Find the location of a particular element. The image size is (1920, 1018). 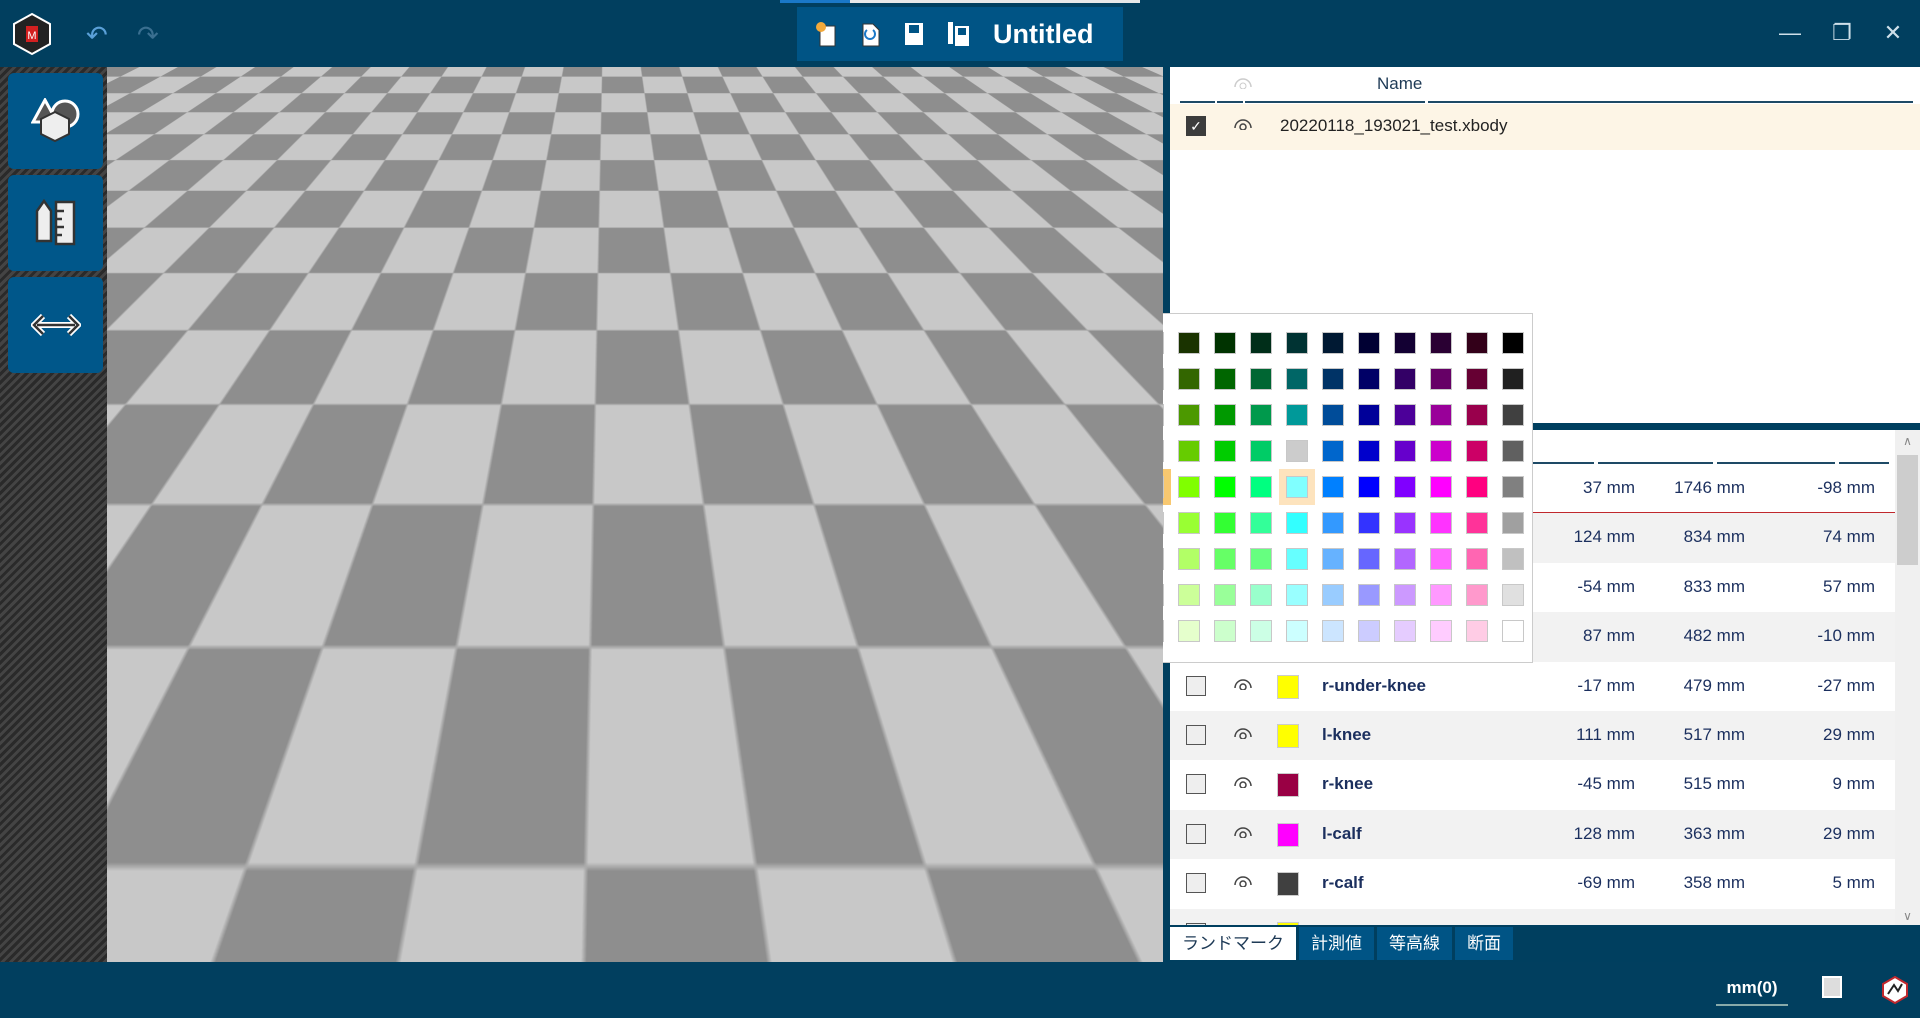

app-logo-icon: M is located at coordinates (32, 36).